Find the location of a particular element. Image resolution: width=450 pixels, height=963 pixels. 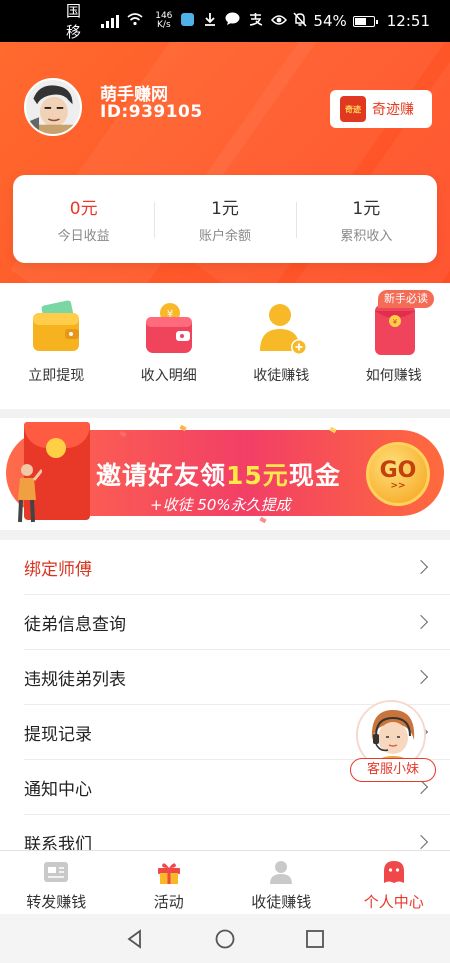

battery-icon is located at coordinates (365, 21).